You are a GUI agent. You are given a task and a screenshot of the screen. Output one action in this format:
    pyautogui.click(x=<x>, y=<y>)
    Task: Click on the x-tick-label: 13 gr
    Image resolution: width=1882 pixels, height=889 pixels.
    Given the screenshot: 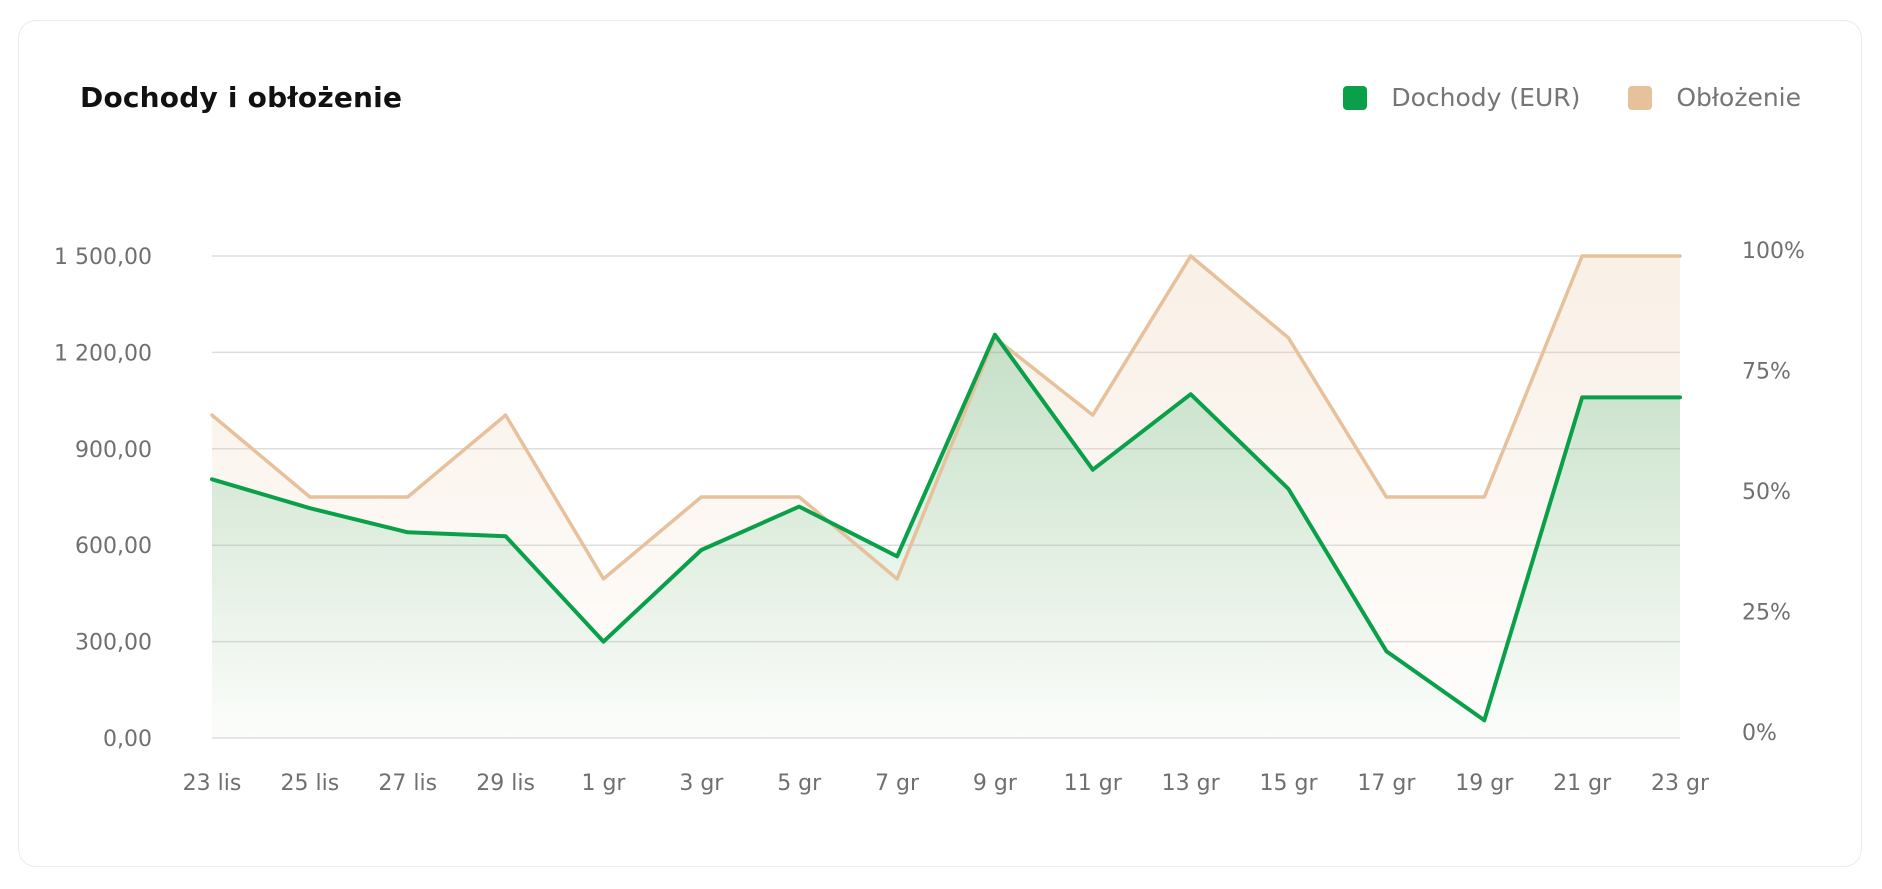 What is the action you would take?
    pyautogui.click(x=1191, y=783)
    